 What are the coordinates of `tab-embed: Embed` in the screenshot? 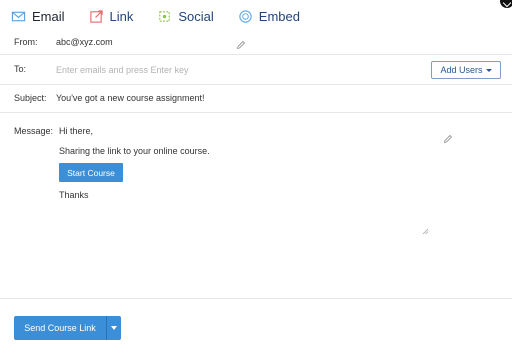 It's located at (269, 16).